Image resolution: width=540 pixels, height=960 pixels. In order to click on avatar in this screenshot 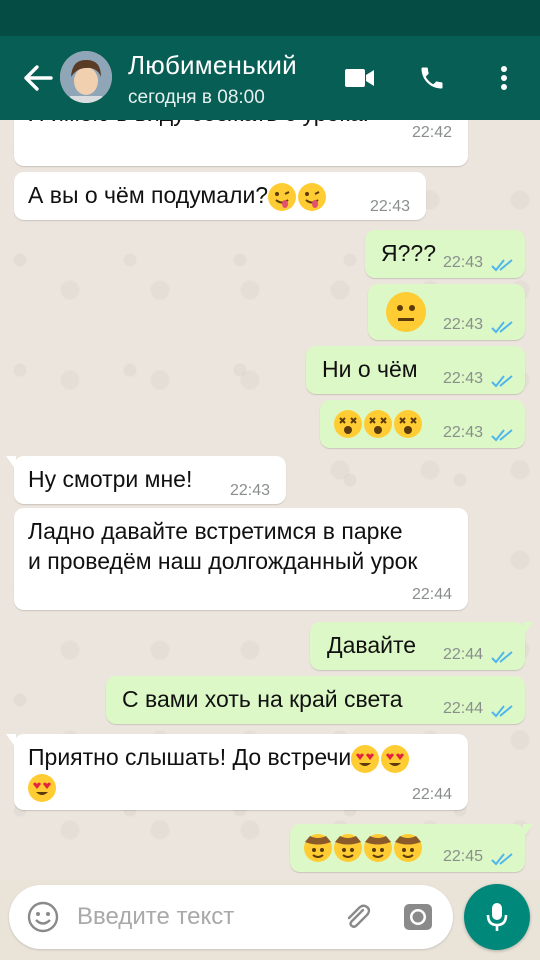, I will do `click(86, 77)`.